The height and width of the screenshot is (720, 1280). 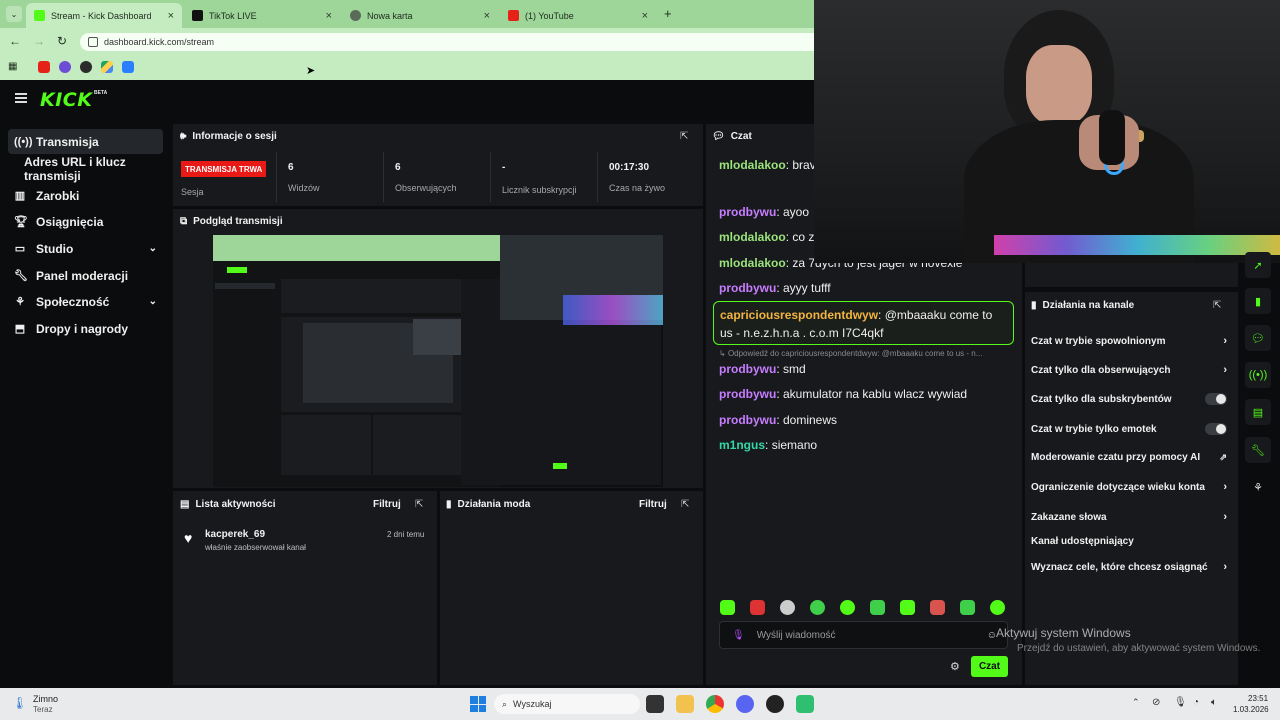 What do you see at coordinates (86, 67) in the screenshot?
I see `whatsapp-bookmark-icon` at bounding box center [86, 67].